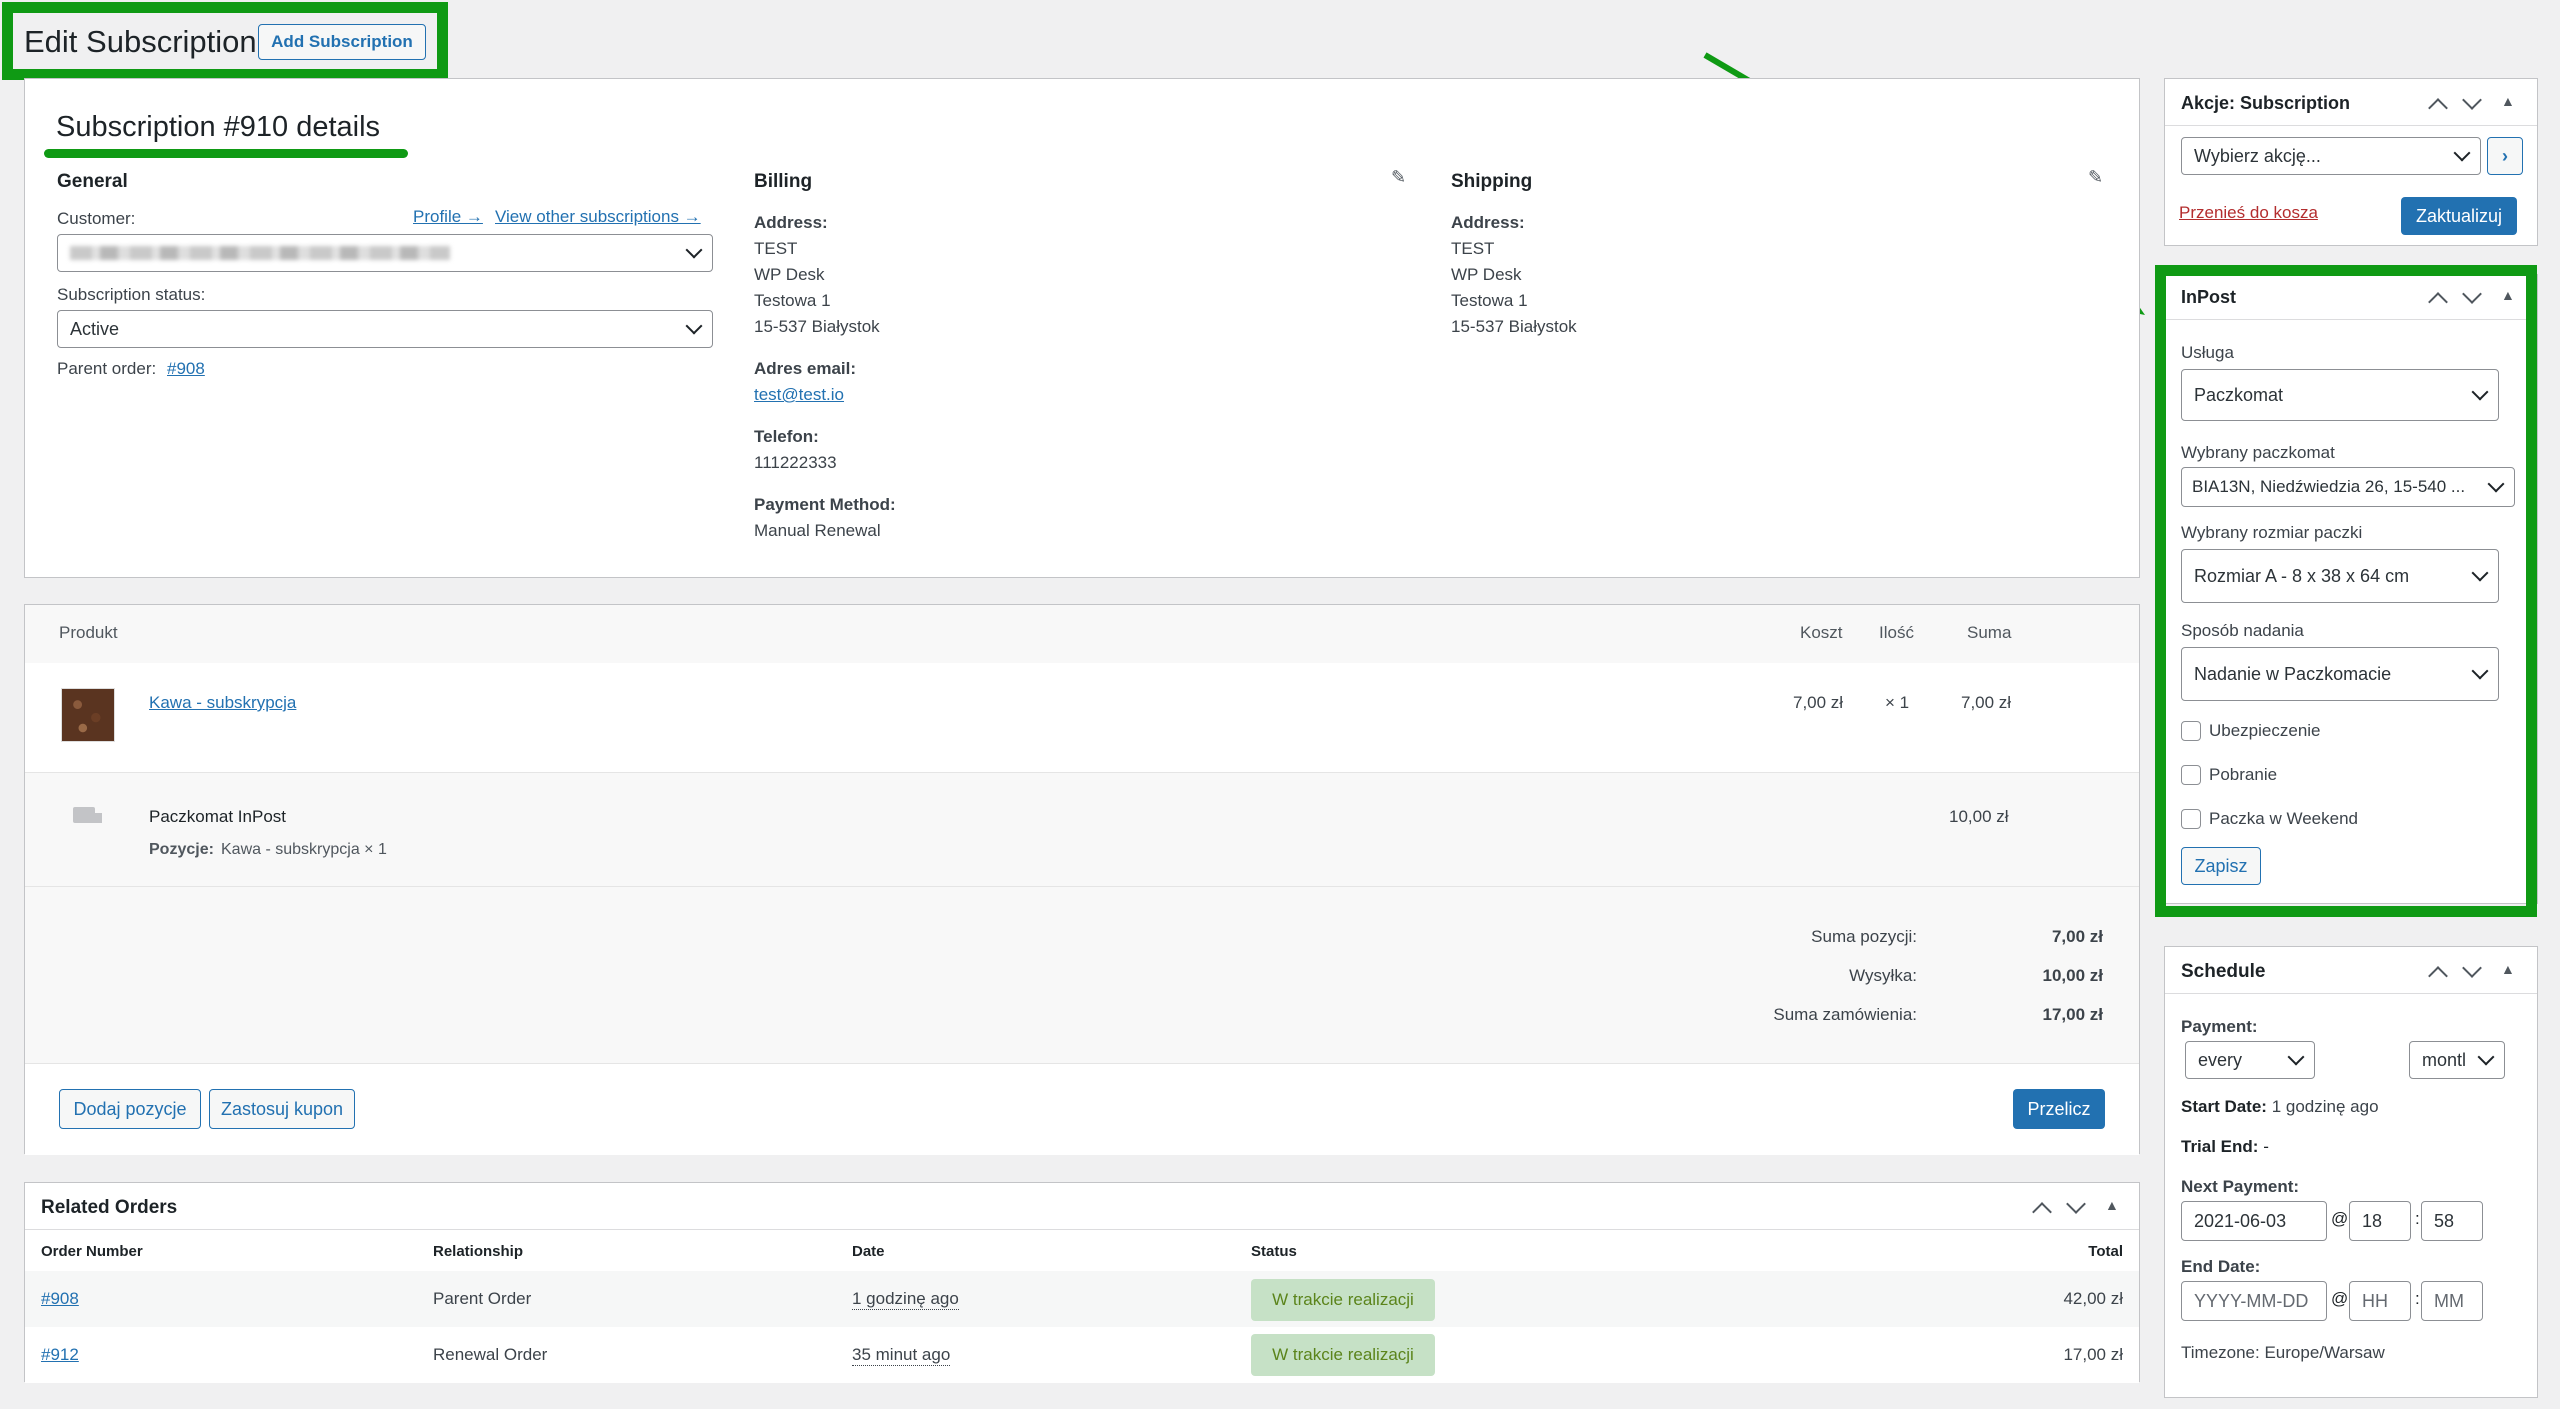 The image size is (2560, 1409). Describe the element at coordinates (97, 818) in the screenshot. I see `truck-icon-cab` at that location.